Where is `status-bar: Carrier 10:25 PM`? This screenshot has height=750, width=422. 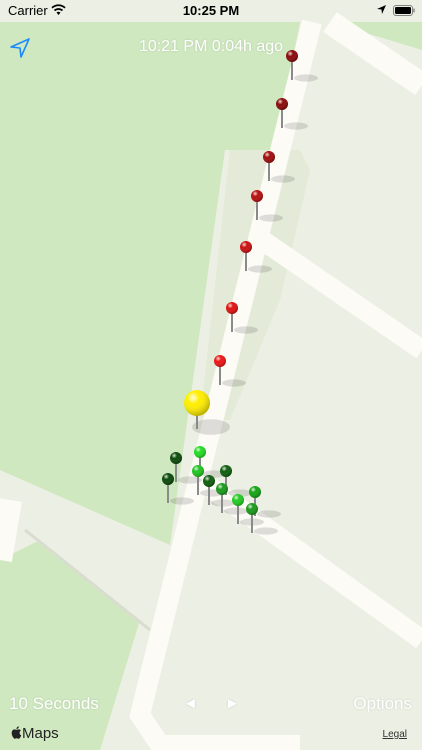
status-bar: Carrier 10:25 PM is located at coordinates (211, 11).